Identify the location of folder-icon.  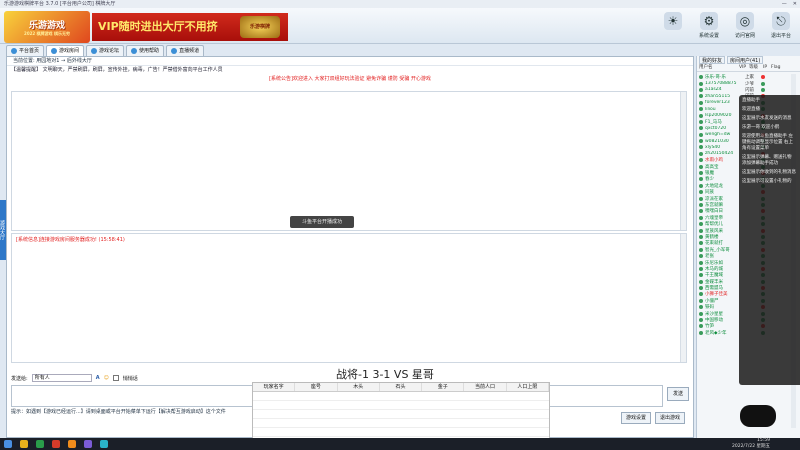
(24, 444).